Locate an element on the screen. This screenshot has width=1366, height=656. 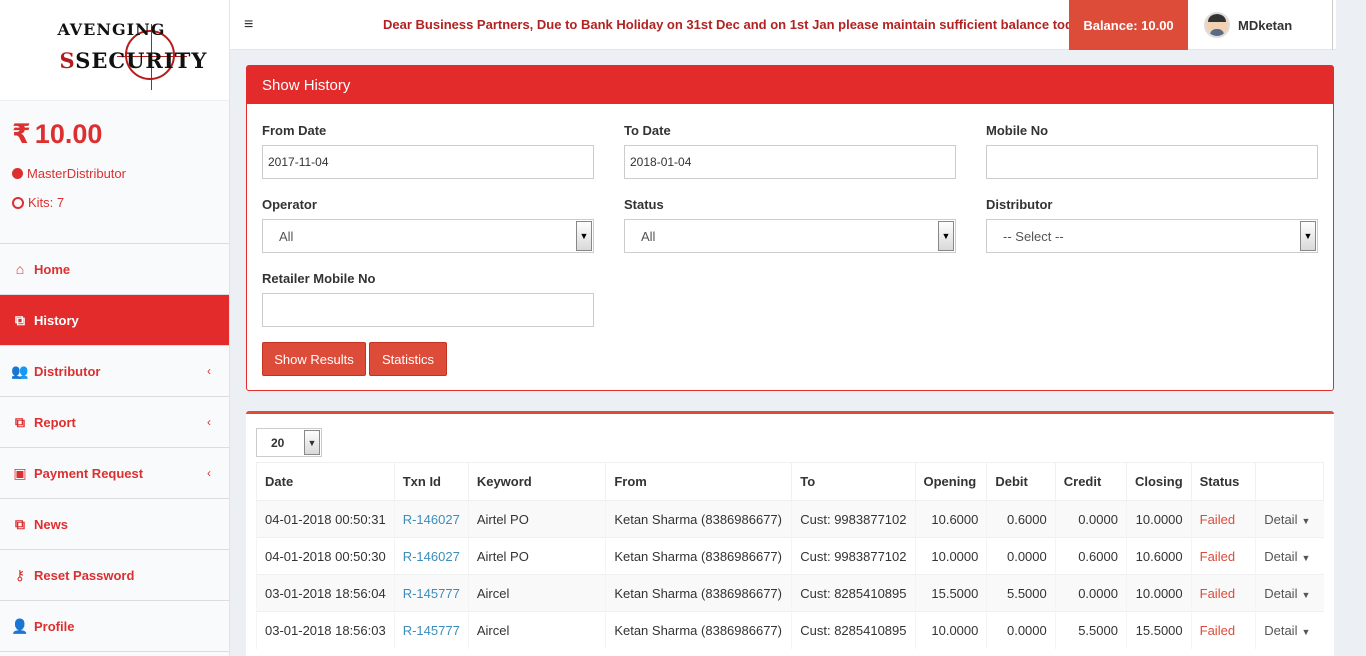
cell-debit: 0.6000 is located at coordinates (1021, 519).